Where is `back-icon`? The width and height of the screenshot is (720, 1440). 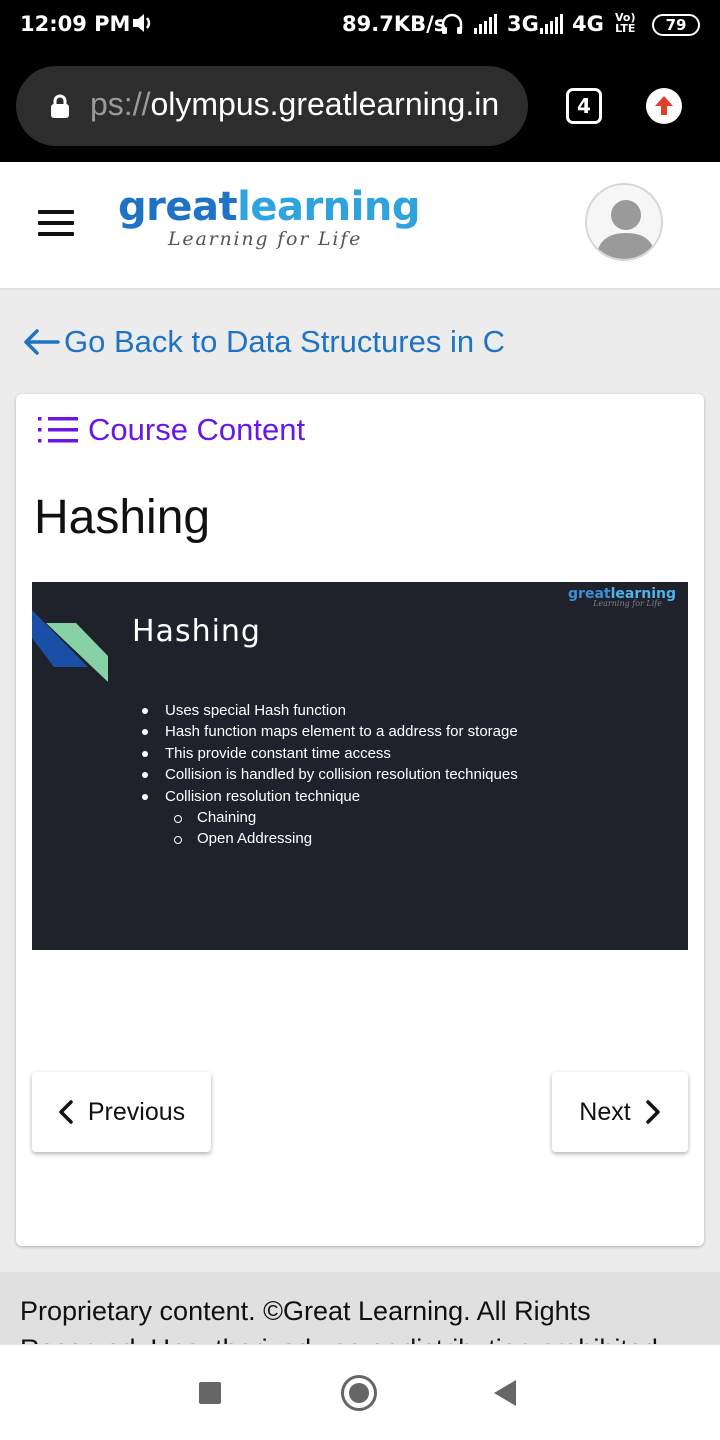 back-icon is located at coordinates (505, 1393).